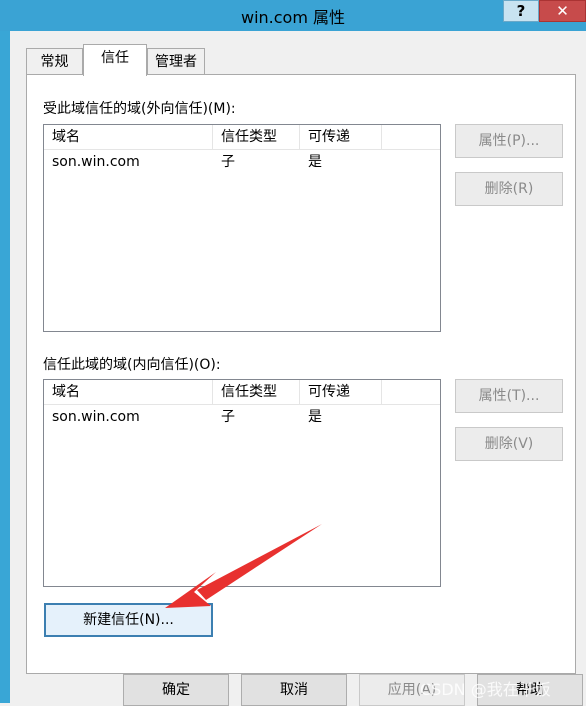 Image resolution: width=586 pixels, height=706 pixels. I want to click on close-button: ✕, so click(562, 11).